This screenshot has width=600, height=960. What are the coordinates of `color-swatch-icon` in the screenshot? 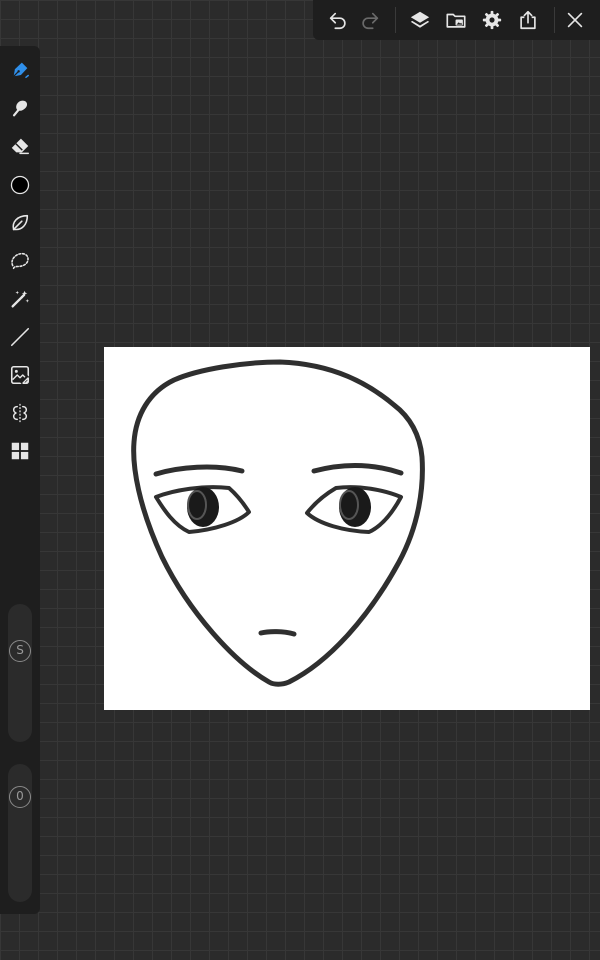 It's located at (20, 185).